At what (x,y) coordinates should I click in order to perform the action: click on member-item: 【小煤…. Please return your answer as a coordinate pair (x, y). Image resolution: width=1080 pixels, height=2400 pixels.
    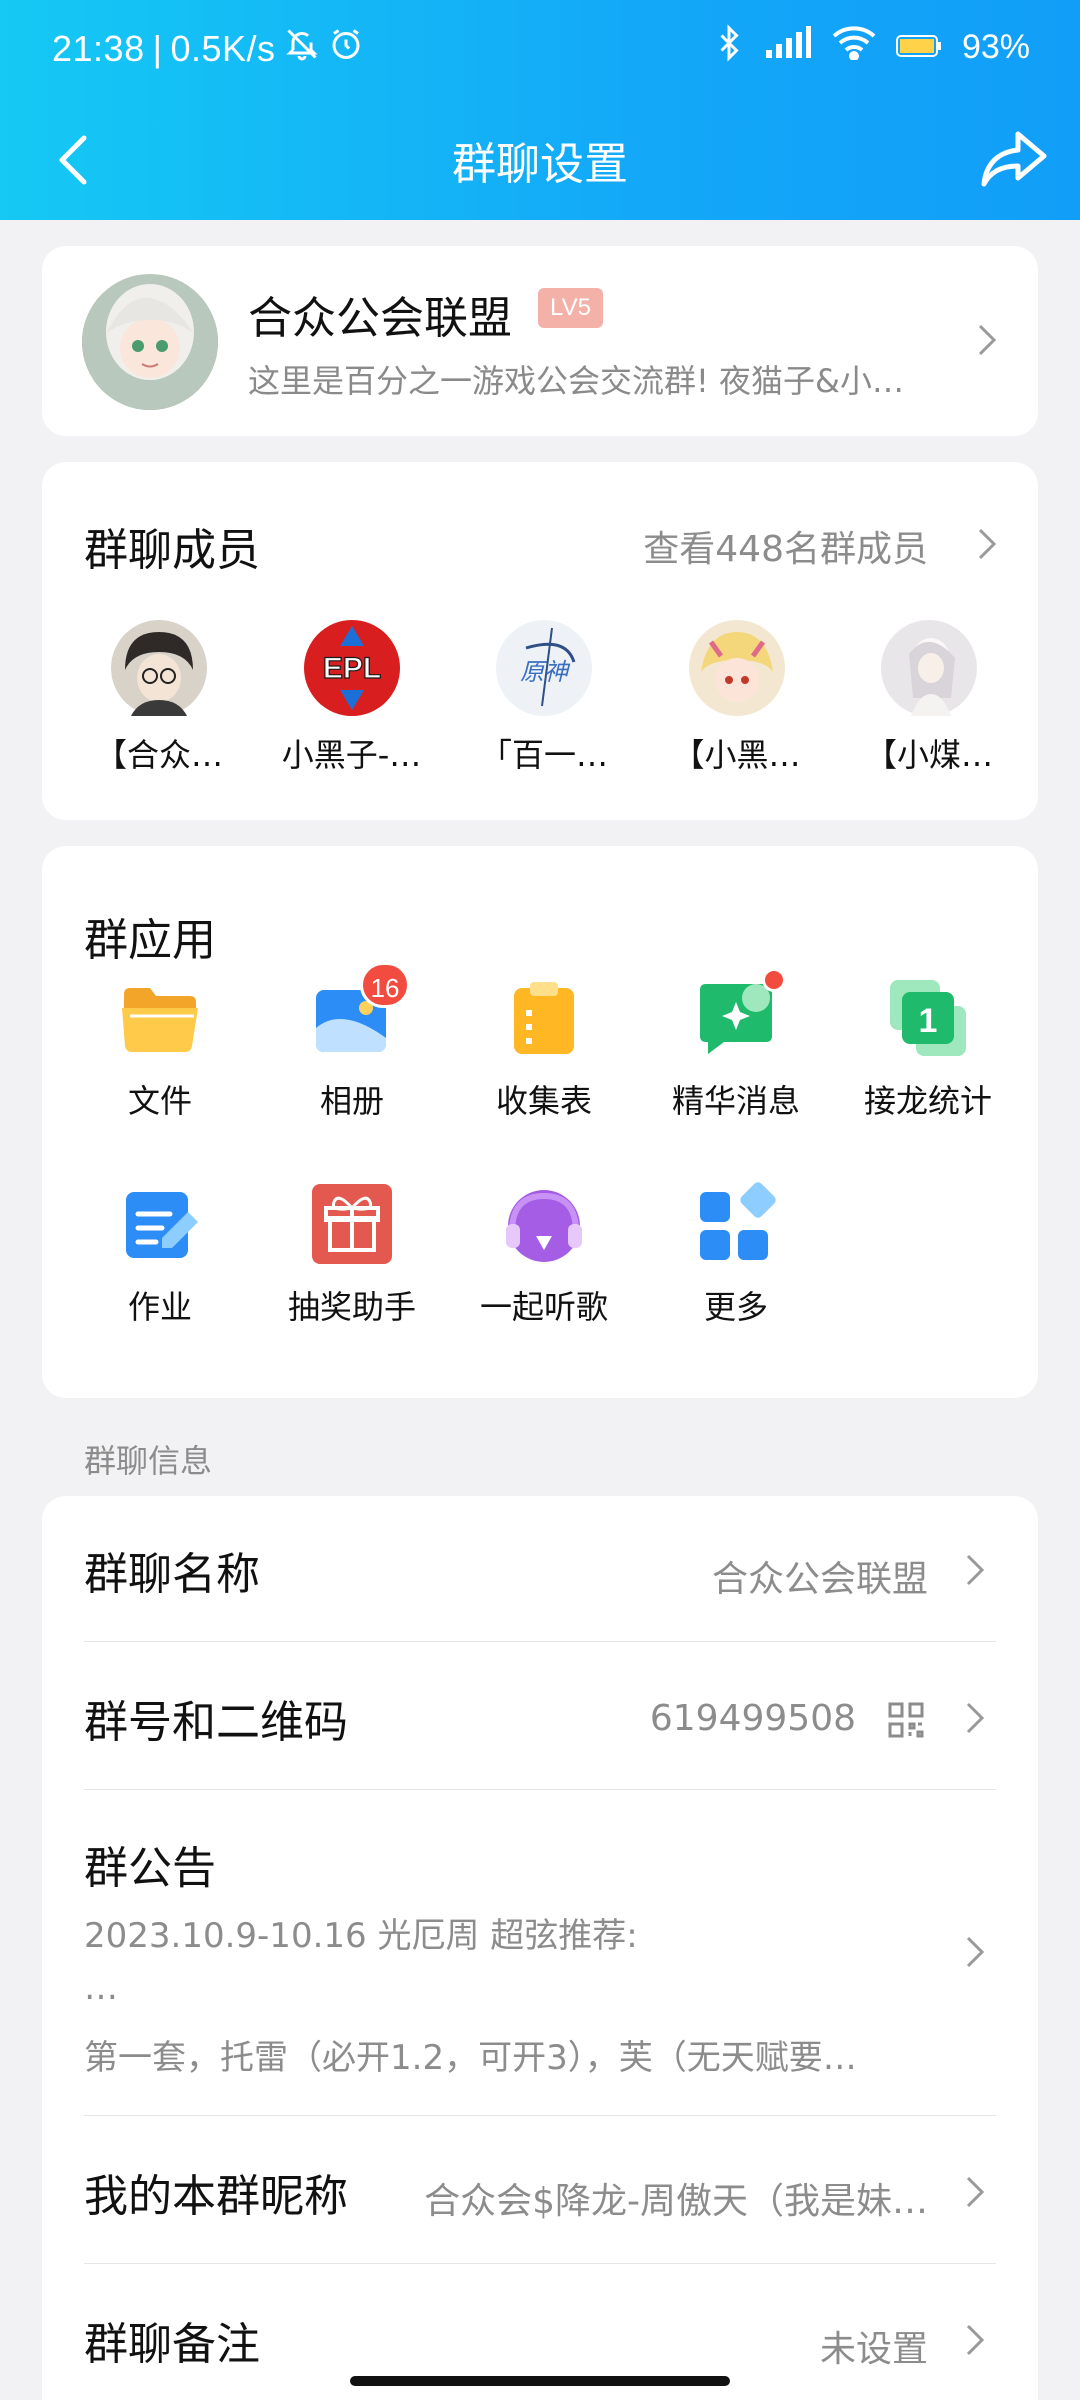
    Looking at the image, I should click on (929, 698).